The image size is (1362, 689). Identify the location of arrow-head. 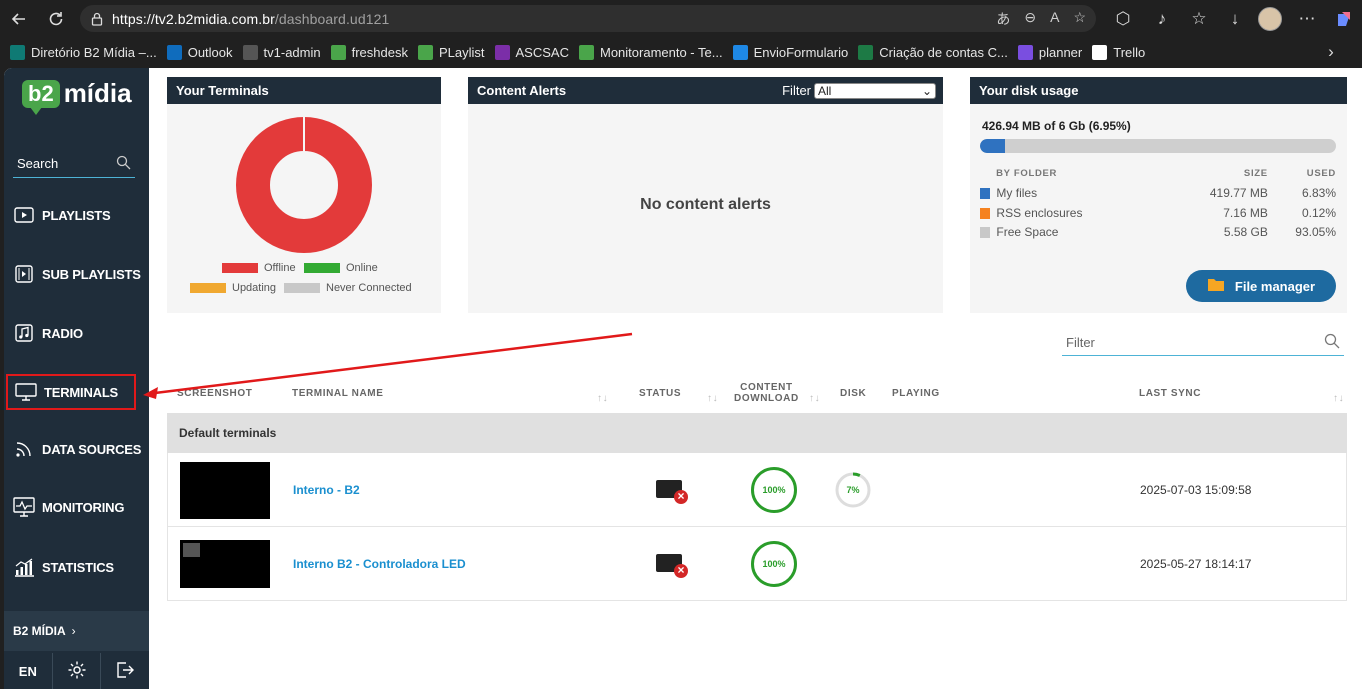
(150, 393).